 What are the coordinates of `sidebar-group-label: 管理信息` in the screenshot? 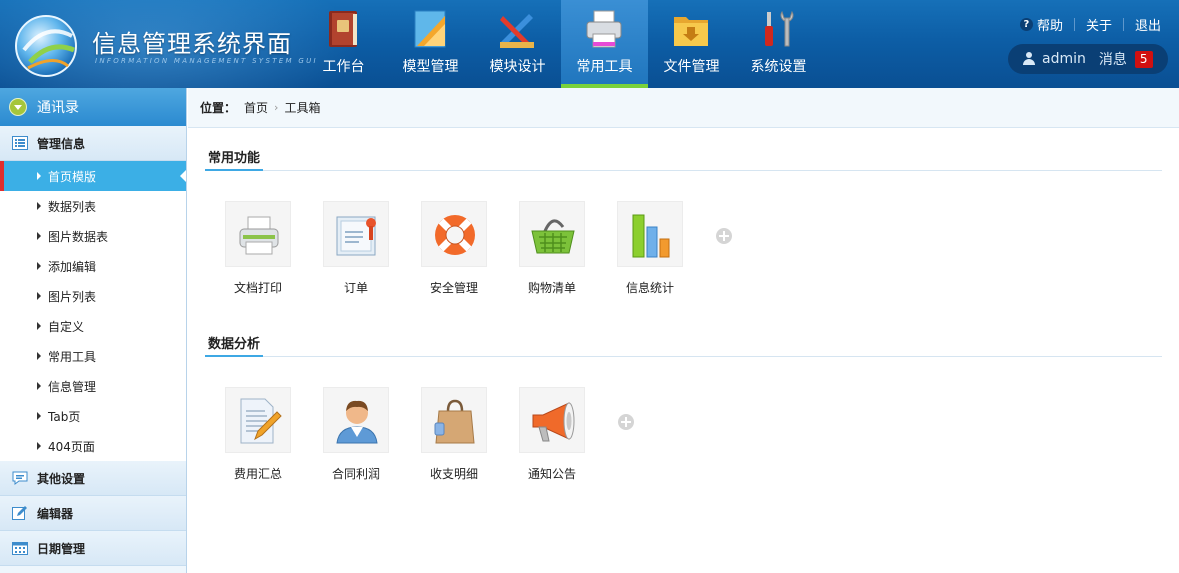 It's located at (61, 143).